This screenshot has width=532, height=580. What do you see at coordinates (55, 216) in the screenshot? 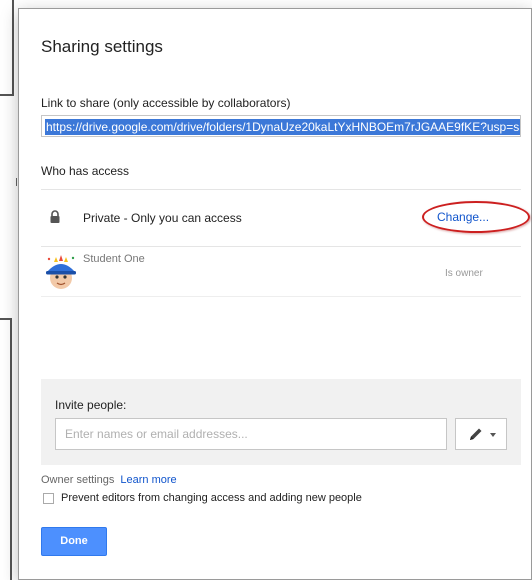
I see `lock-icon` at bounding box center [55, 216].